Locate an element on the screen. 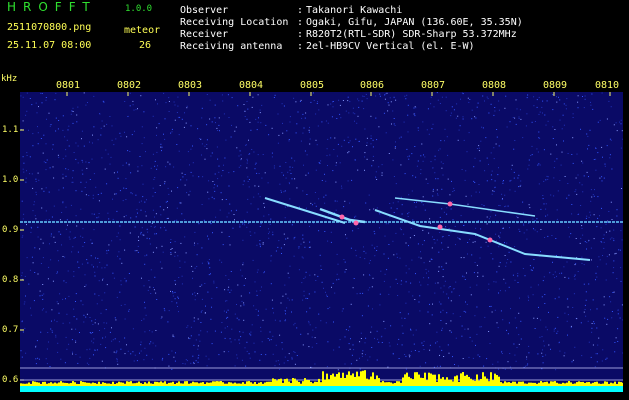 This screenshot has height=400, width=629. x-tick-label: 0802 is located at coordinates (129, 85).